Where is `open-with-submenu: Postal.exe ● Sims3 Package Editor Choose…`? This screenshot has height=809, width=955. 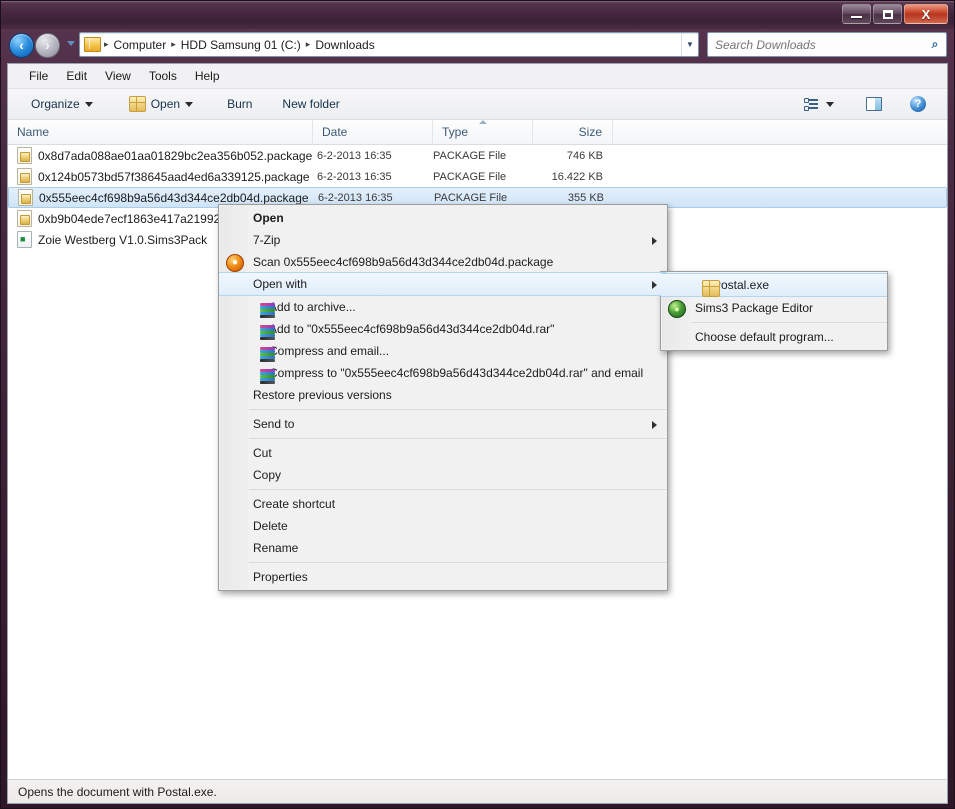 open-with-submenu: Postal.exe ● Sims3 Package Editor Choose… is located at coordinates (774, 311).